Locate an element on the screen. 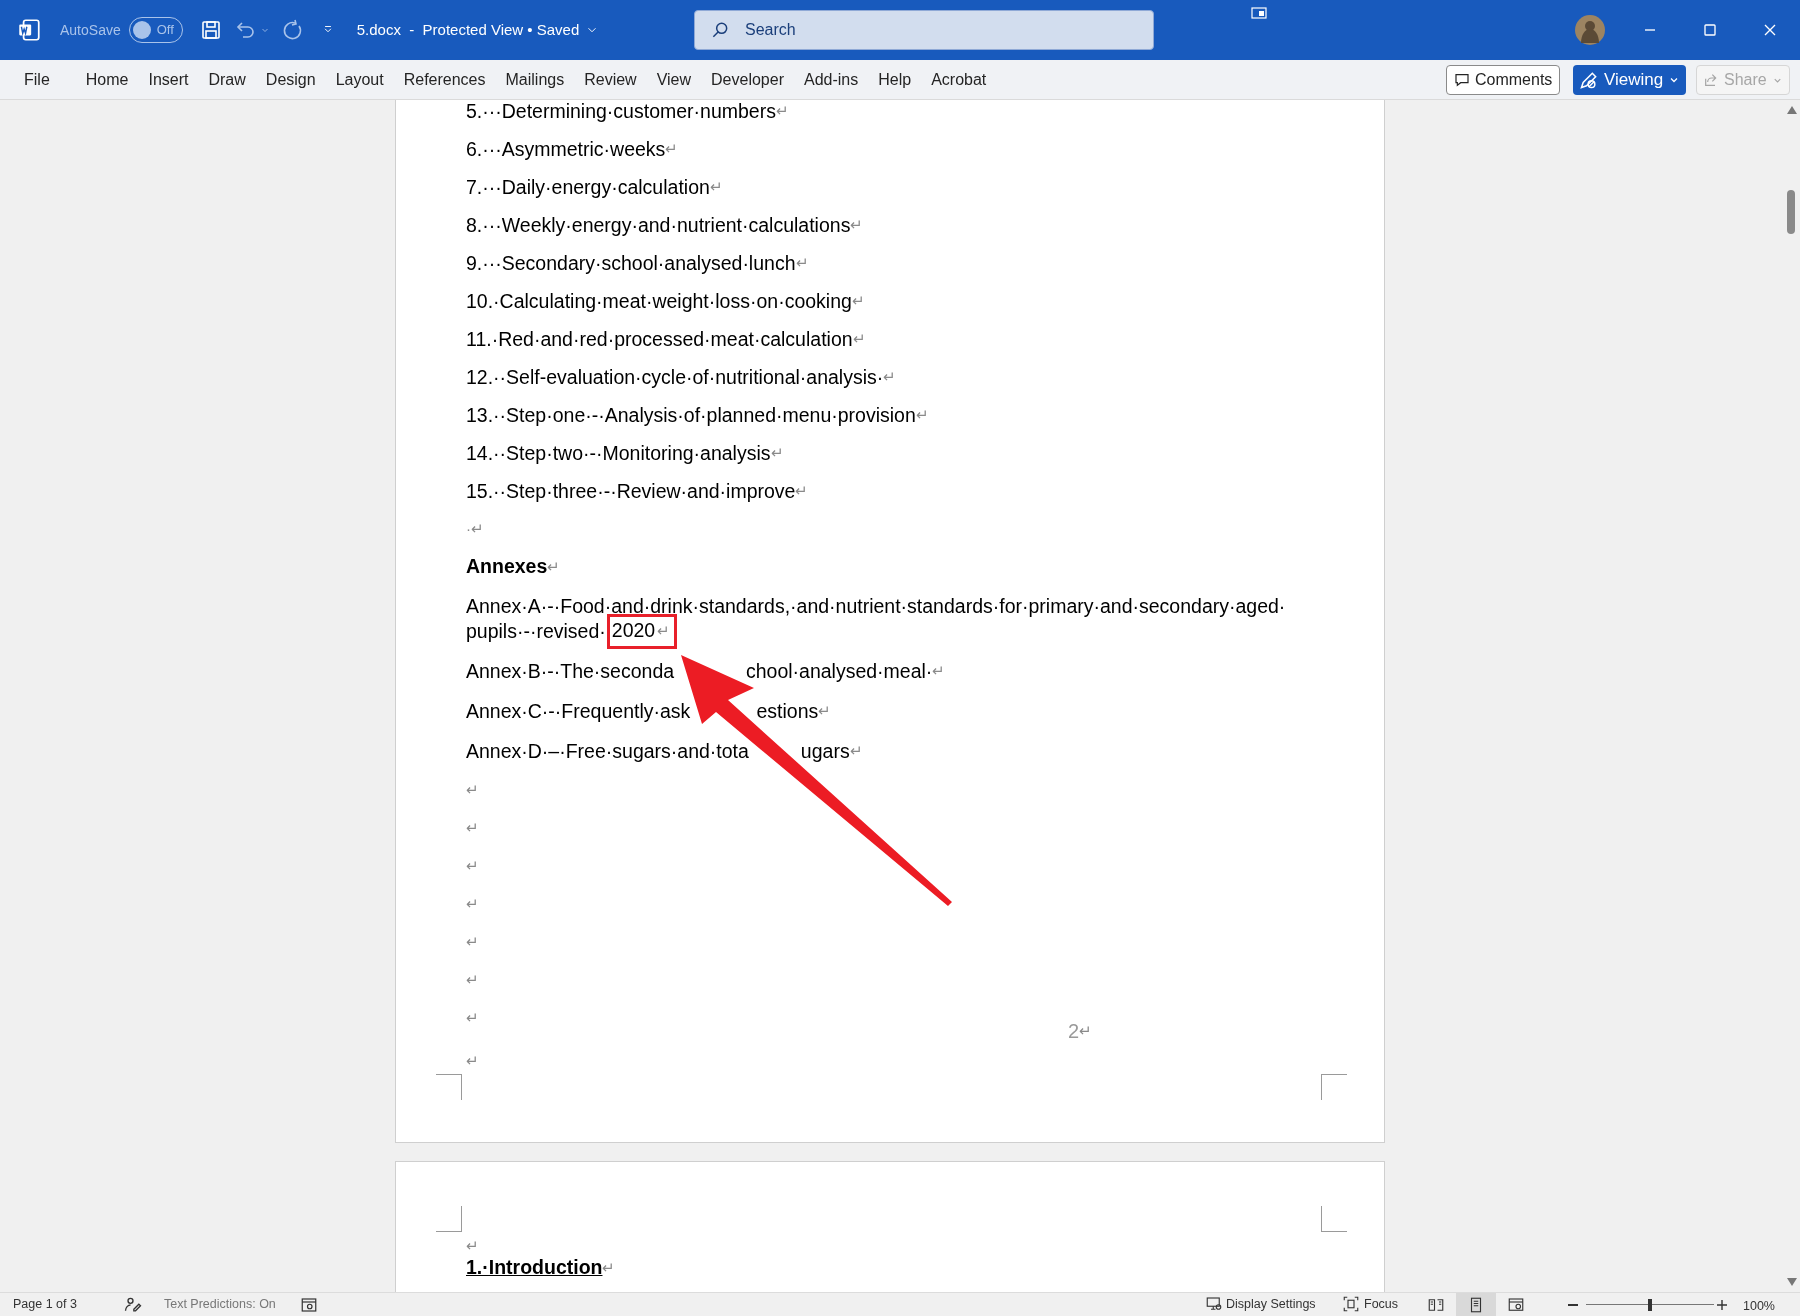 The image size is (1800, 1316). viewing-button: Viewing is located at coordinates (1630, 80).